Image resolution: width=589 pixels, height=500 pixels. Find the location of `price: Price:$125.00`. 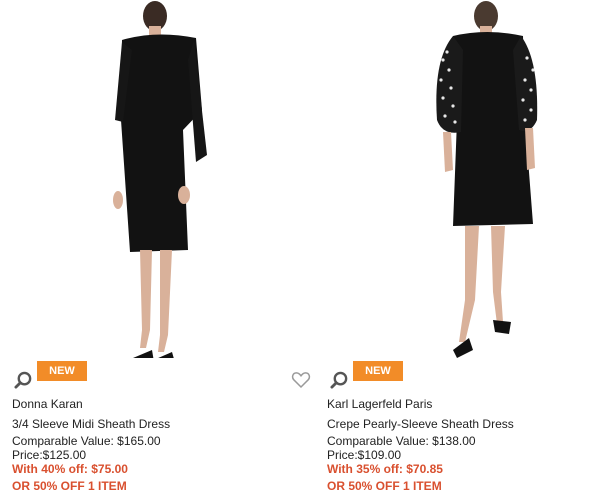

price: Price:$125.00 is located at coordinates (49, 455).